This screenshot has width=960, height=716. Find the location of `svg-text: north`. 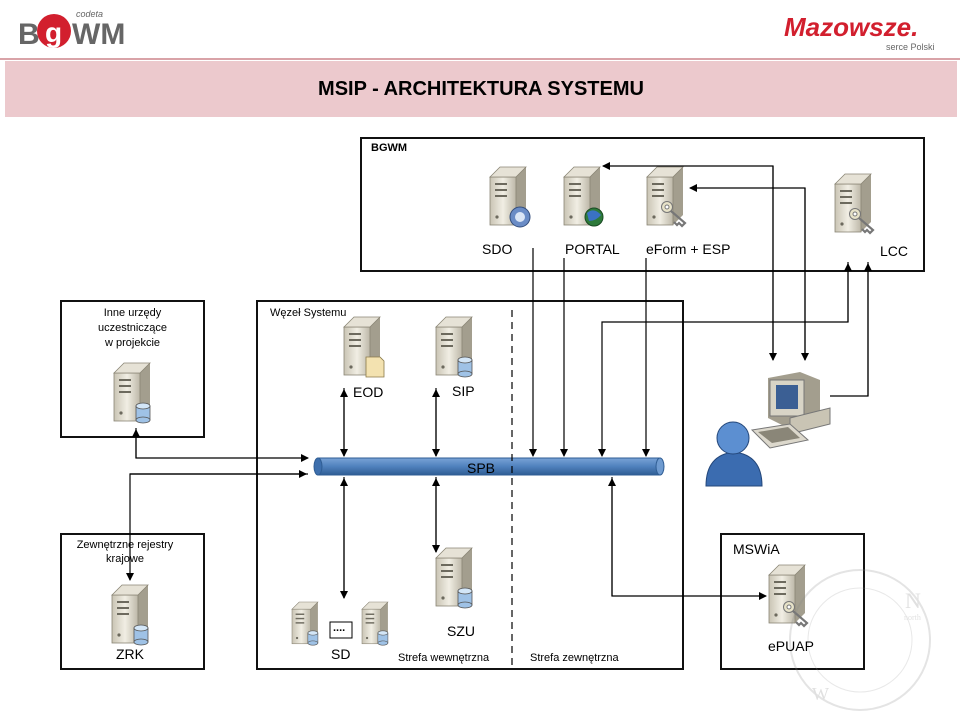

svg-text: north is located at coordinates (912, 617).